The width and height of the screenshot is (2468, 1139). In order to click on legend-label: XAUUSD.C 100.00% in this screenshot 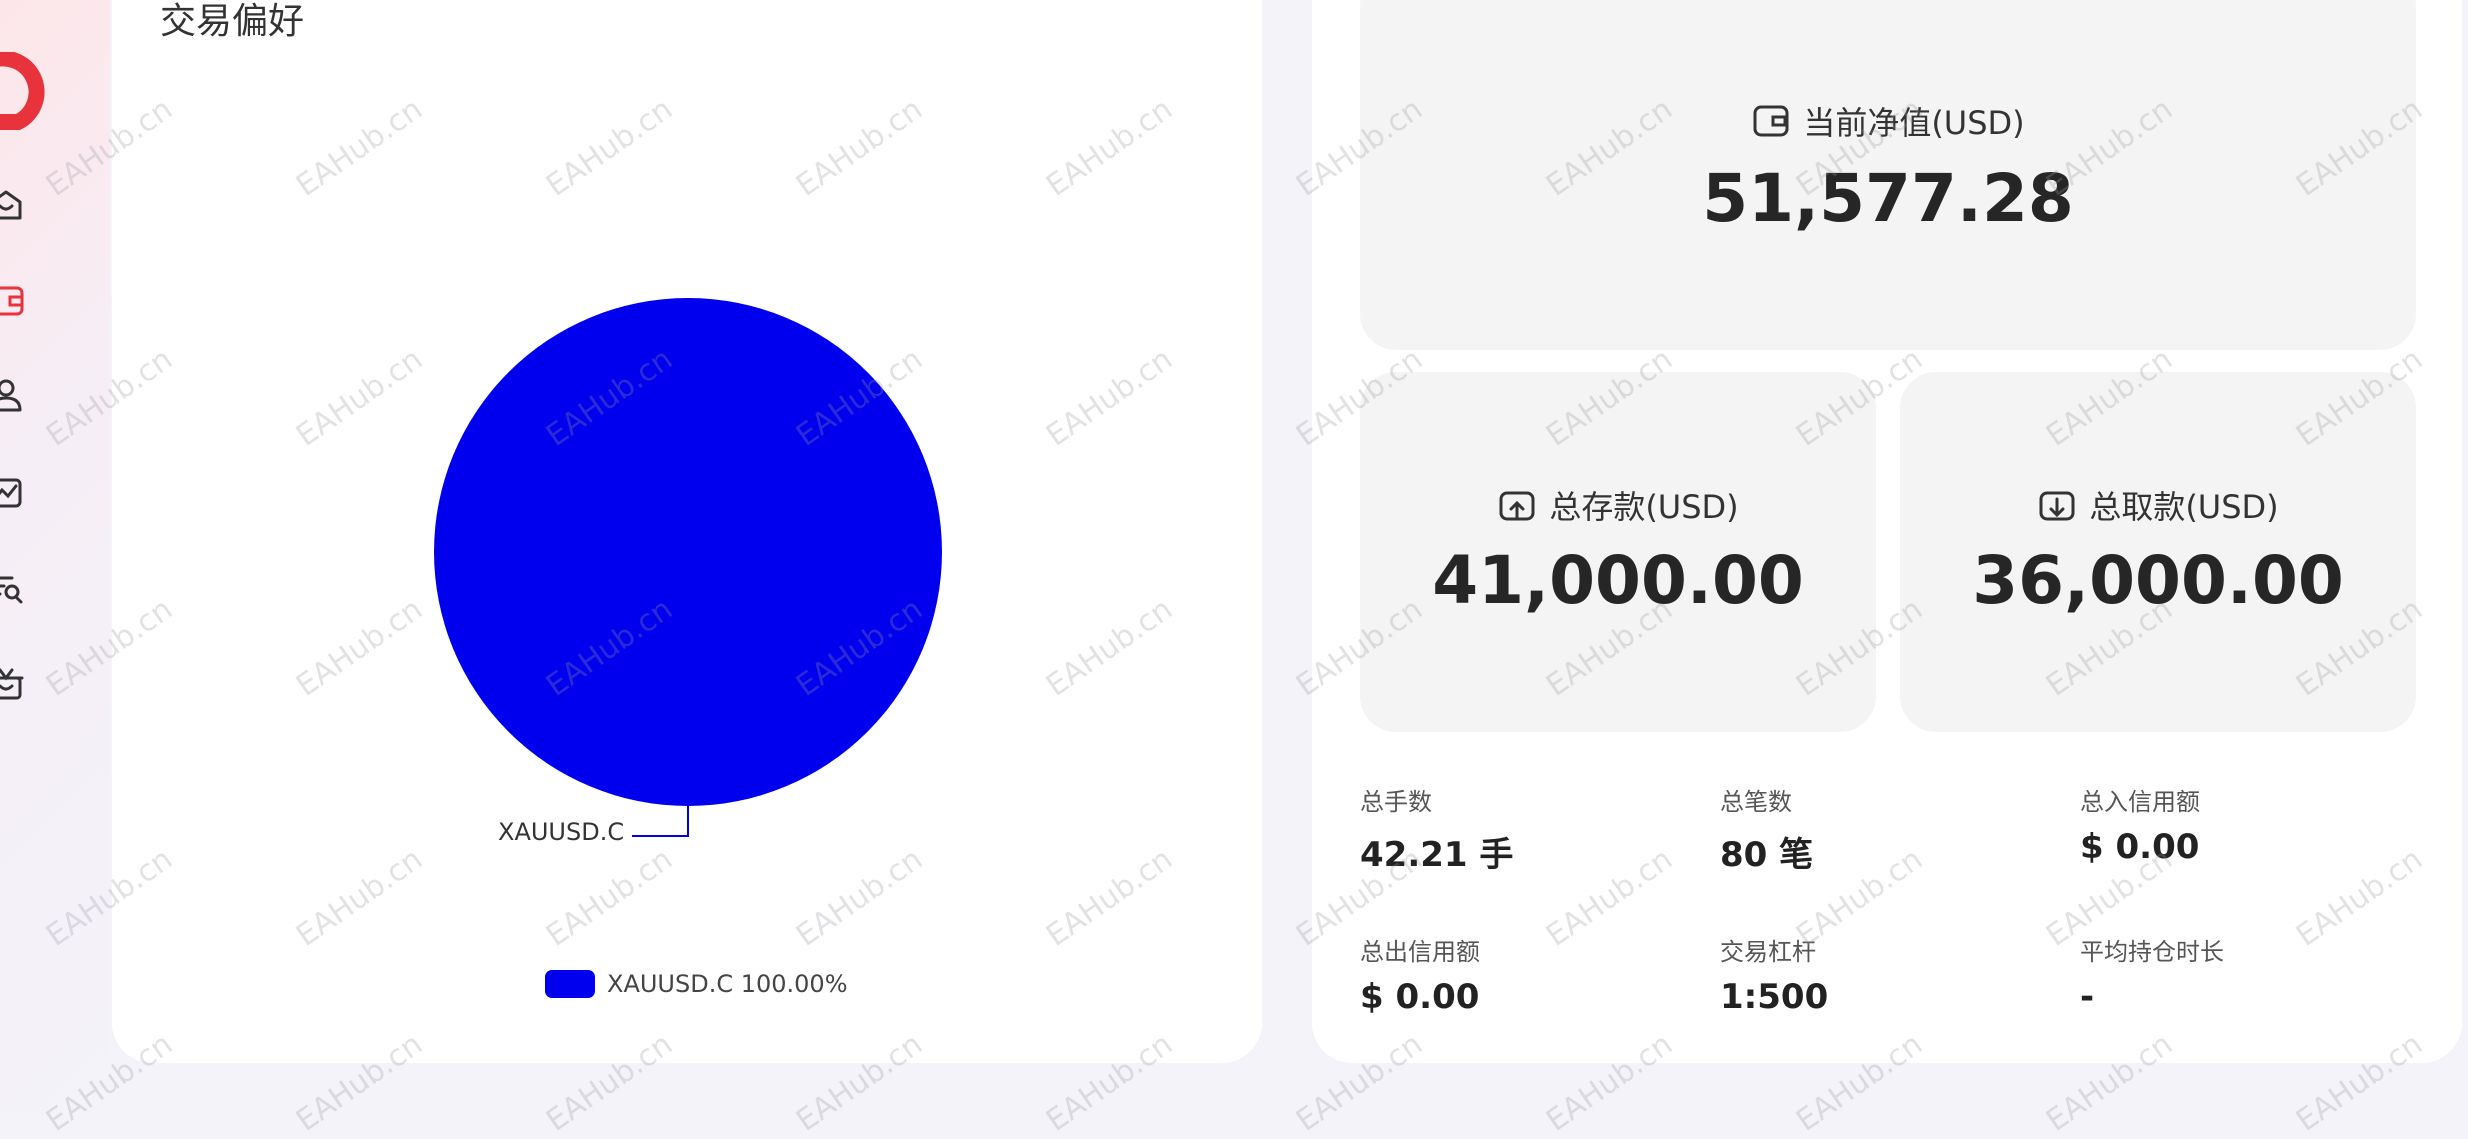, I will do `click(727, 984)`.